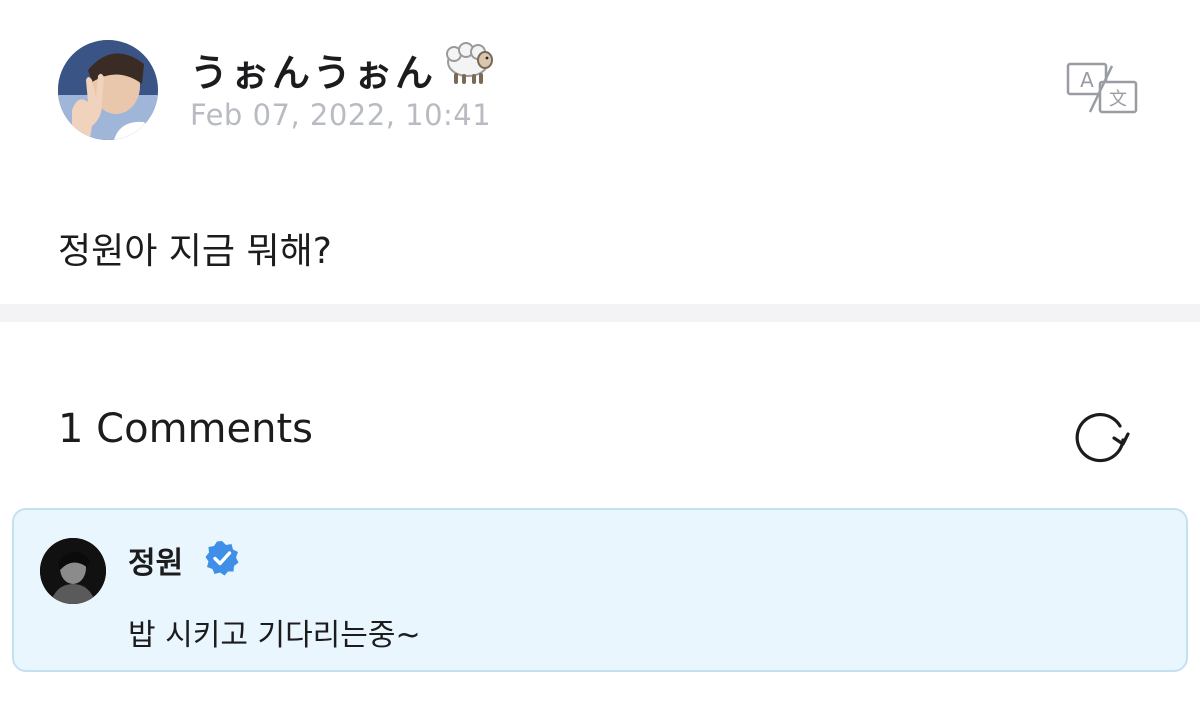  What do you see at coordinates (222, 558) in the screenshot?
I see `verified-badge-icon` at bounding box center [222, 558].